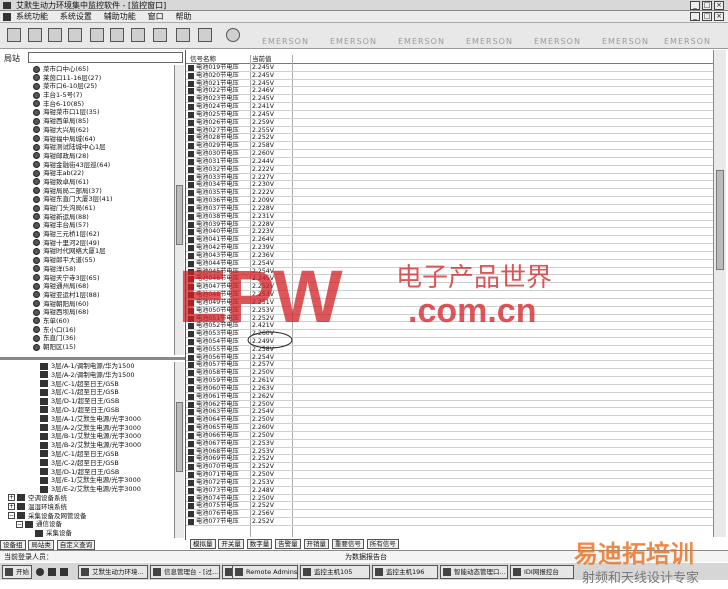 The width and height of the screenshot is (728, 589). Describe the element at coordinates (138, 35) in the screenshot. I see `monitor-icon` at that location.